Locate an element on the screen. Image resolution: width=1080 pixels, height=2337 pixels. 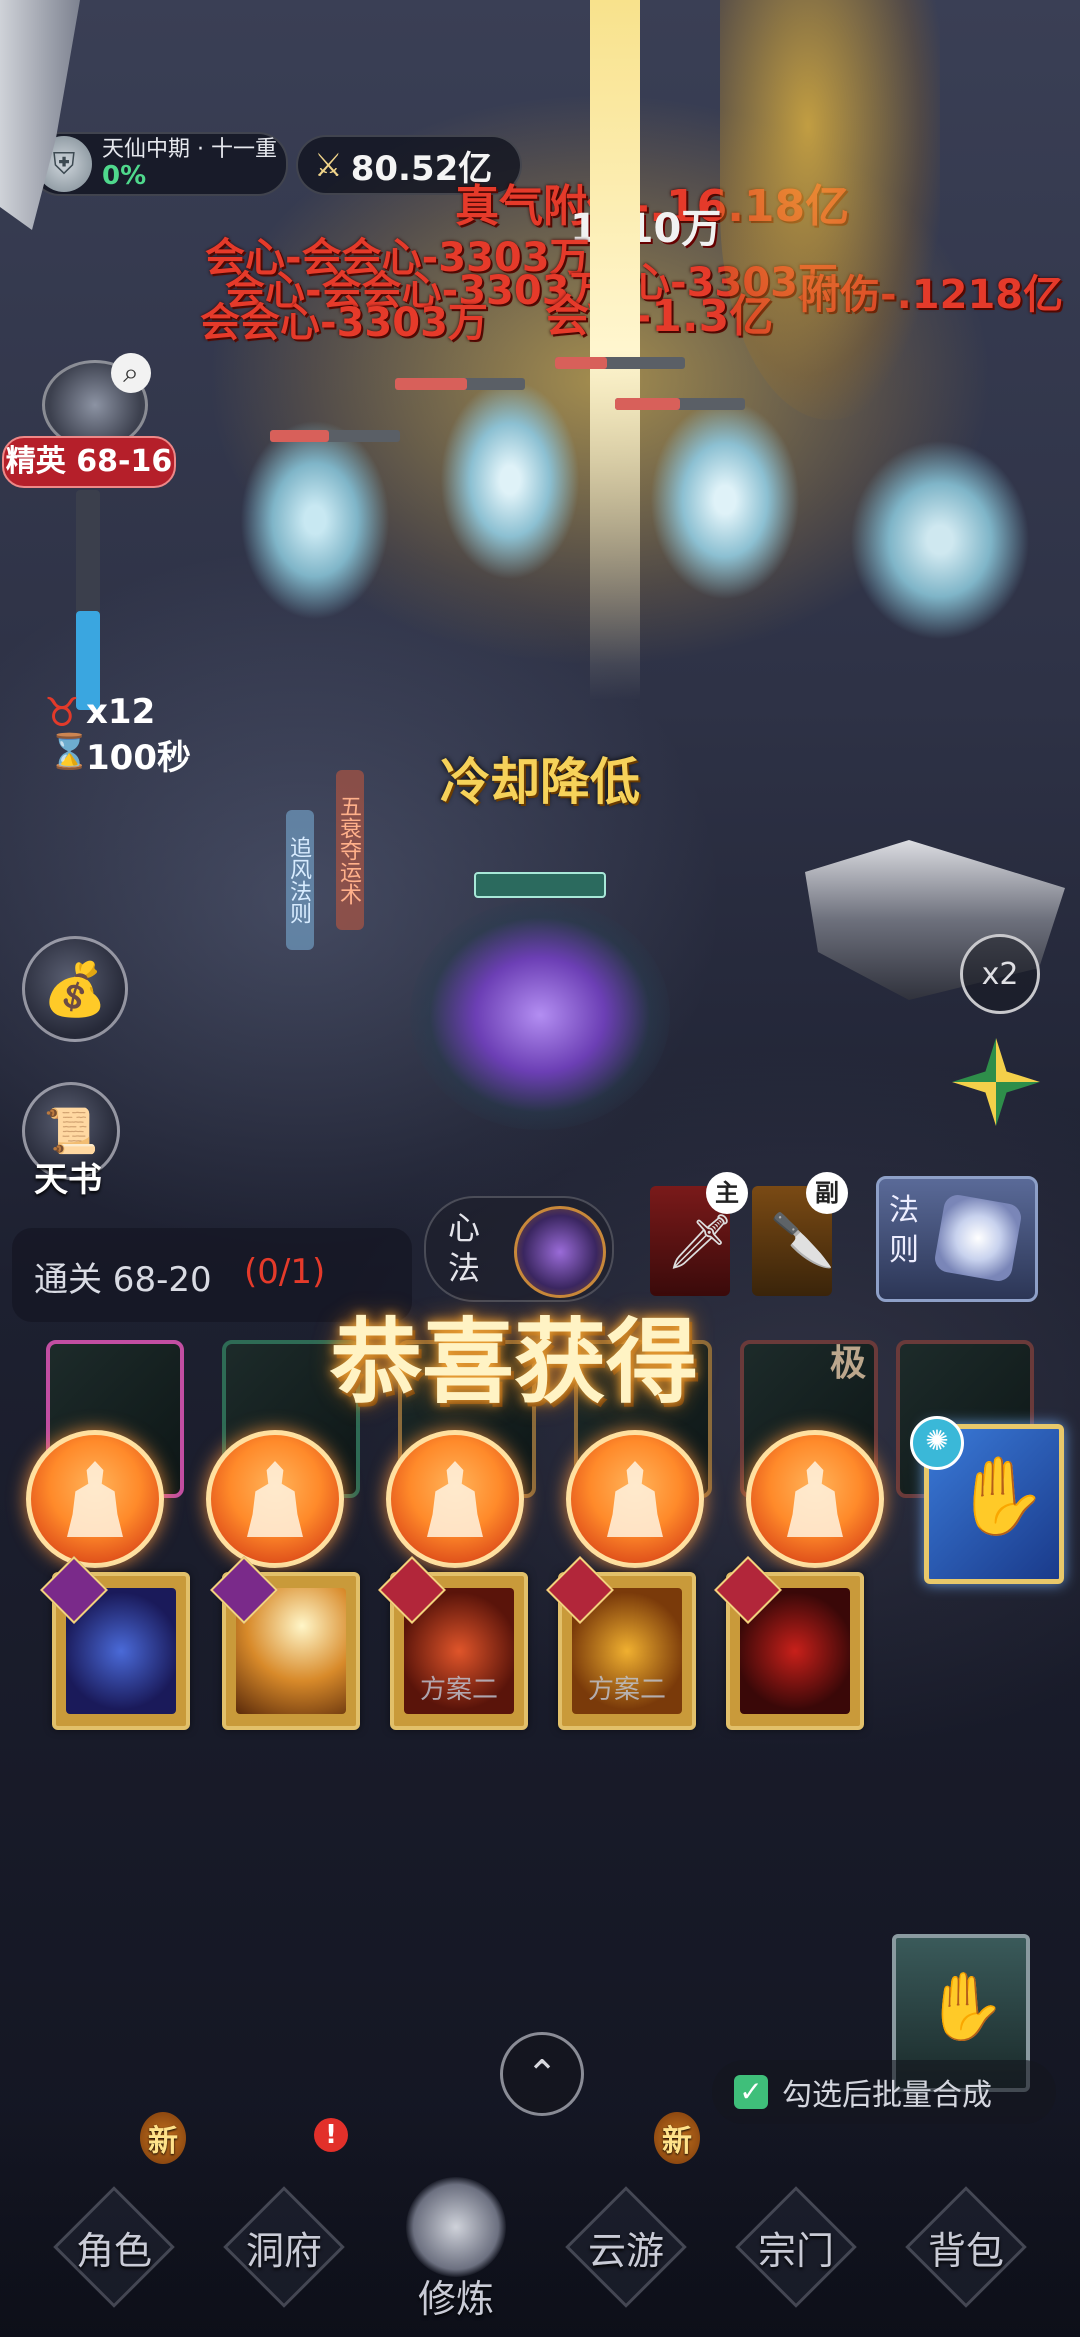
sword-icon: 🗡 is located at coordinates (700, 1241).